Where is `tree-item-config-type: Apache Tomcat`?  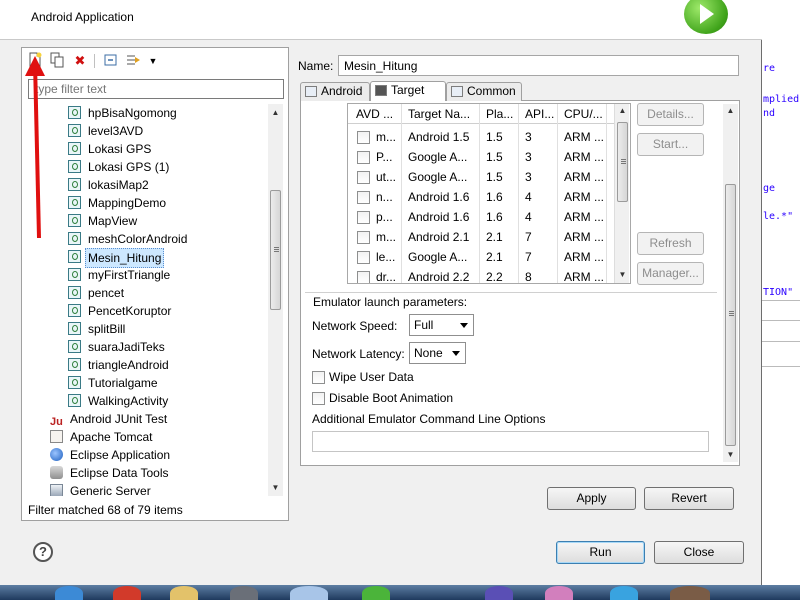
tree-item-config-type: Apache Tomcat is located at coordinates (101, 437).